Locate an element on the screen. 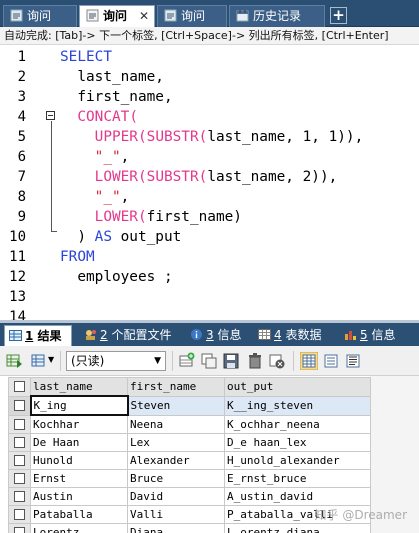 The width and height of the screenshot is (419, 533). import-grid-icon is located at coordinates (39, 361).